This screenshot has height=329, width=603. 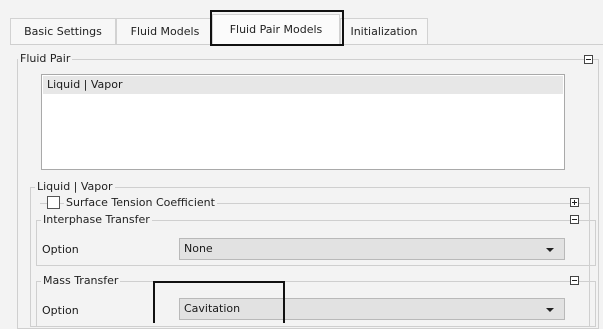 What do you see at coordinates (277, 28) in the screenshot?
I see `tab-highlight-box` at bounding box center [277, 28].